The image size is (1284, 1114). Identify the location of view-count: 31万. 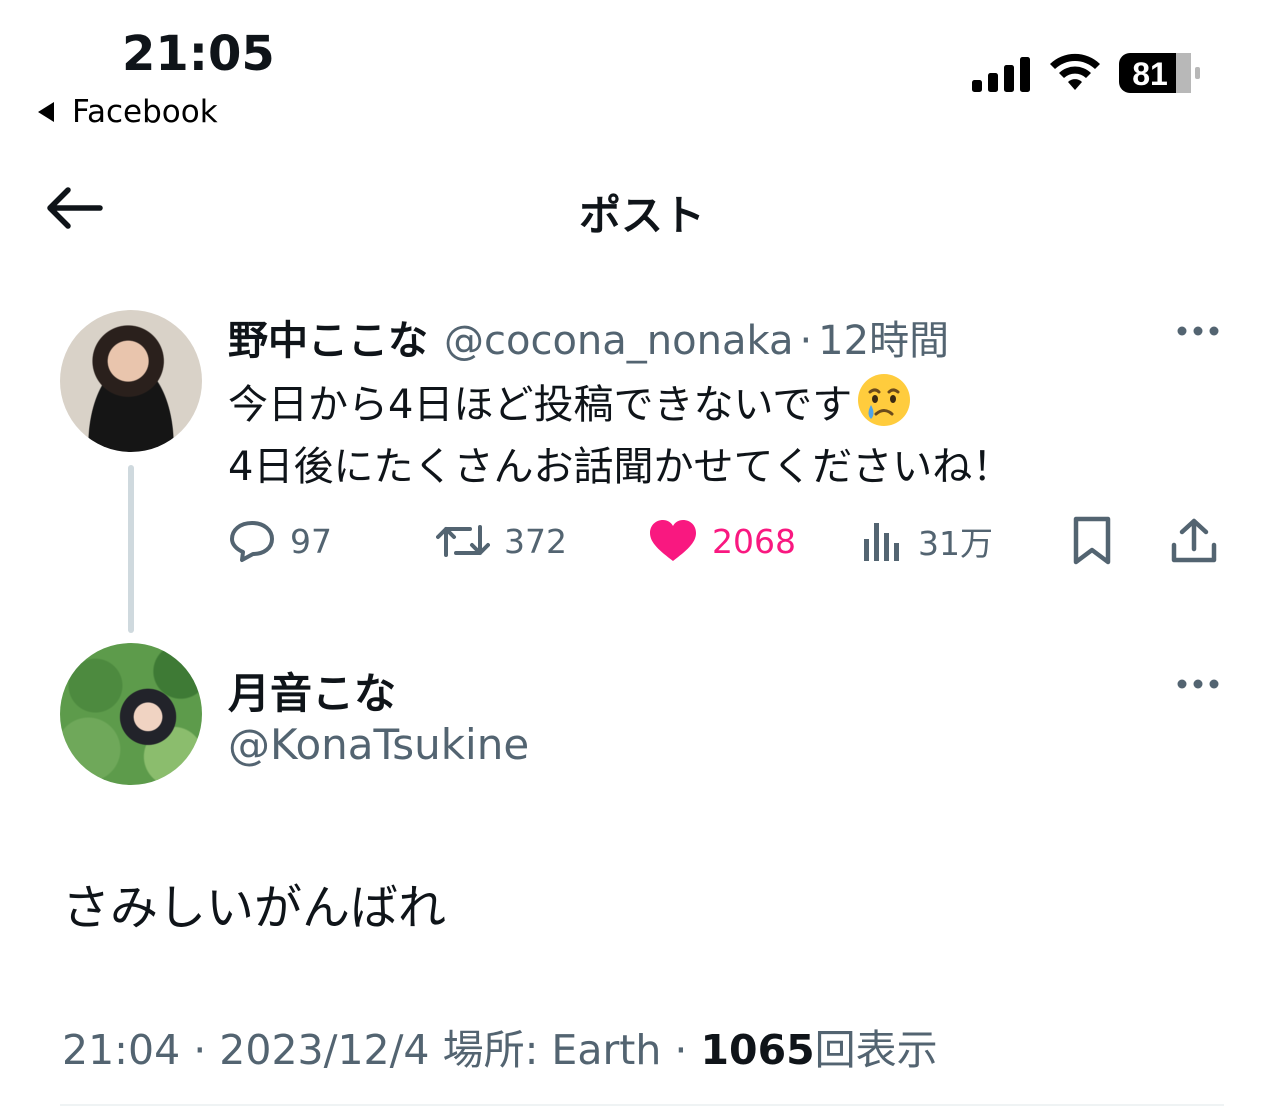
(955, 543).